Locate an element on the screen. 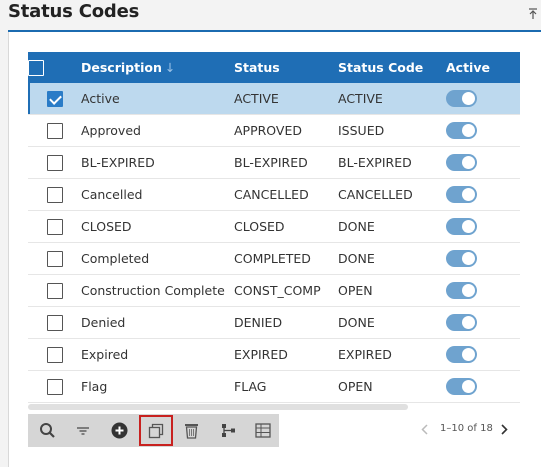  copy-button is located at coordinates (156, 430).